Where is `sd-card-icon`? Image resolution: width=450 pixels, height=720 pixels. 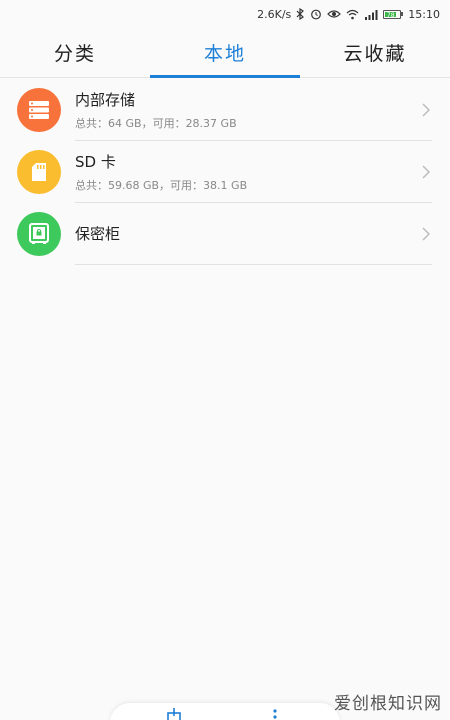 sd-card-icon is located at coordinates (39, 172).